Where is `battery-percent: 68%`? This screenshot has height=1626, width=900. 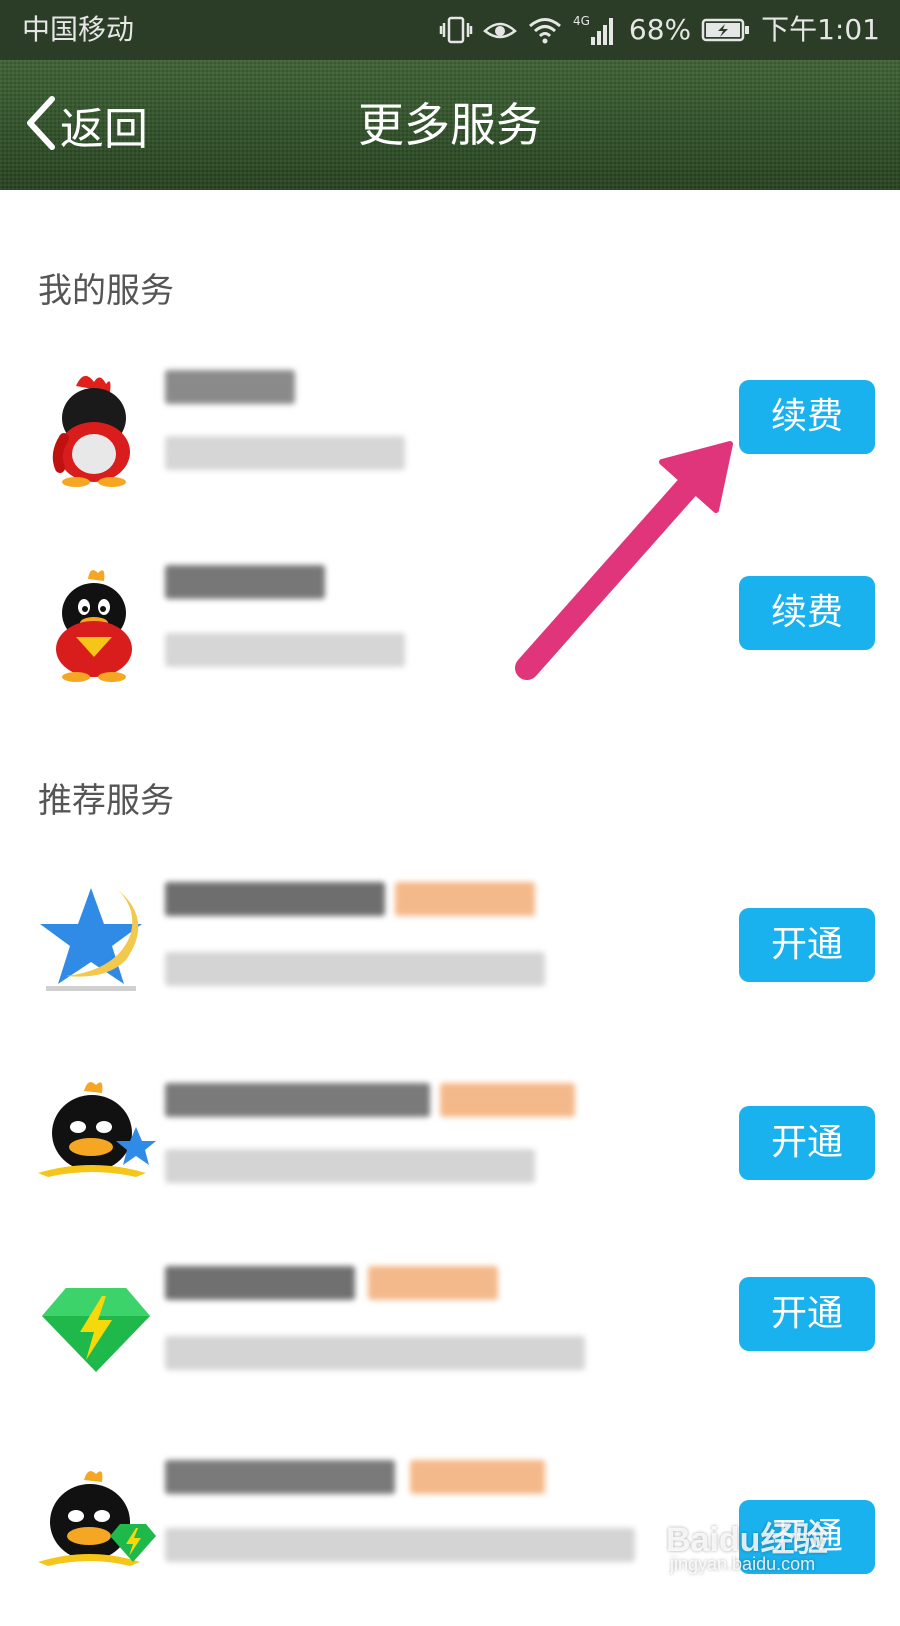 battery-percent: 68% is located at coordinates (660, 29).